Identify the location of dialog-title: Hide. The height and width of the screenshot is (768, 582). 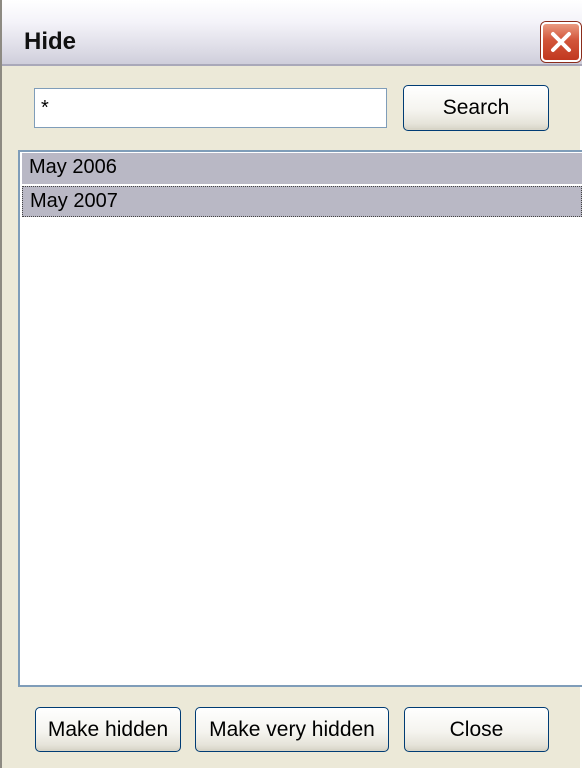
(50, 41).